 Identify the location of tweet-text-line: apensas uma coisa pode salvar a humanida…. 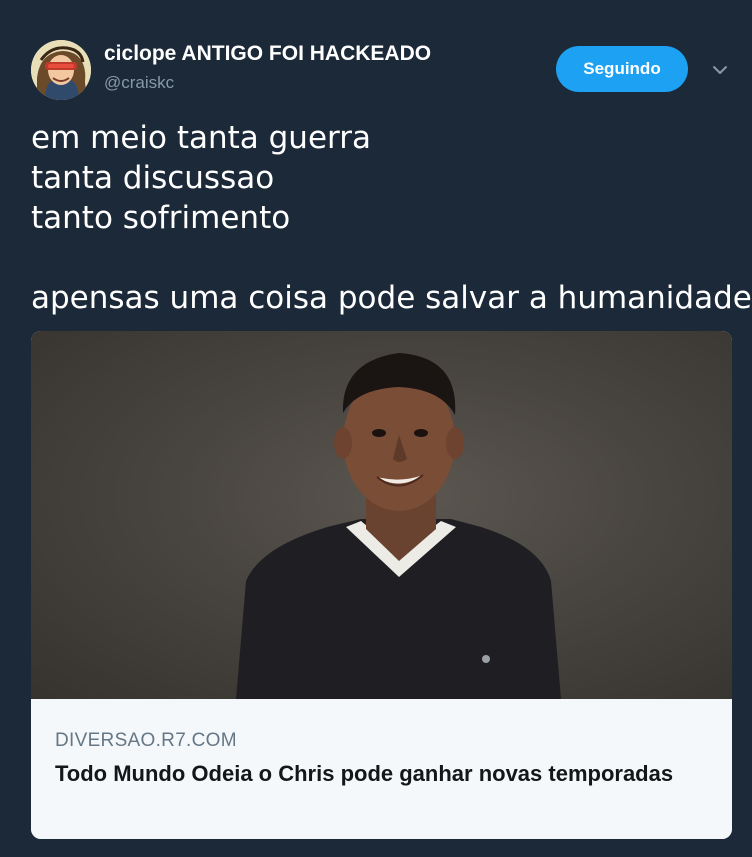
(391, 298).